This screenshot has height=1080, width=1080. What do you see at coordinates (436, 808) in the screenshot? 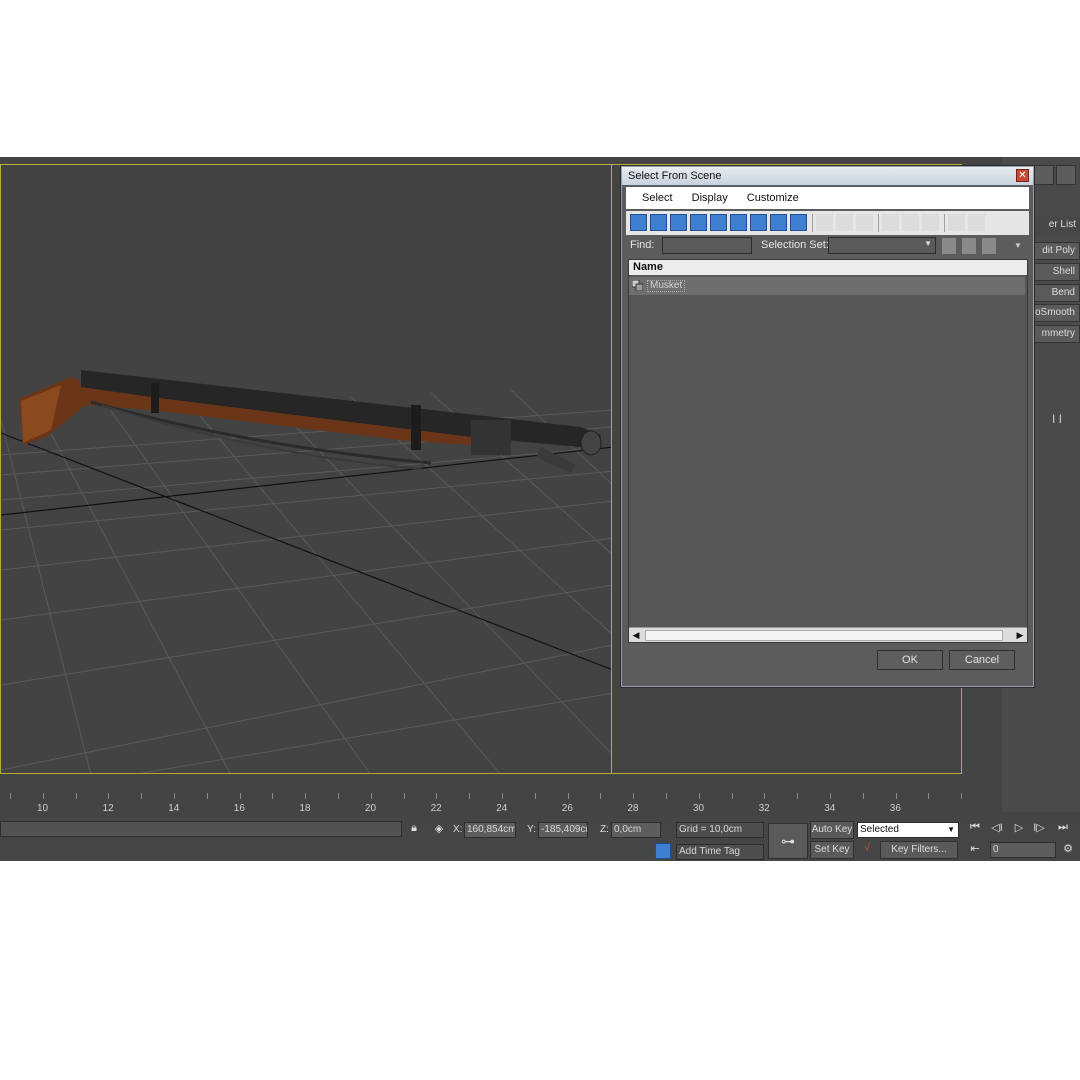
I see `timeline-tick-label: 22` at bounding box center [436, 808].